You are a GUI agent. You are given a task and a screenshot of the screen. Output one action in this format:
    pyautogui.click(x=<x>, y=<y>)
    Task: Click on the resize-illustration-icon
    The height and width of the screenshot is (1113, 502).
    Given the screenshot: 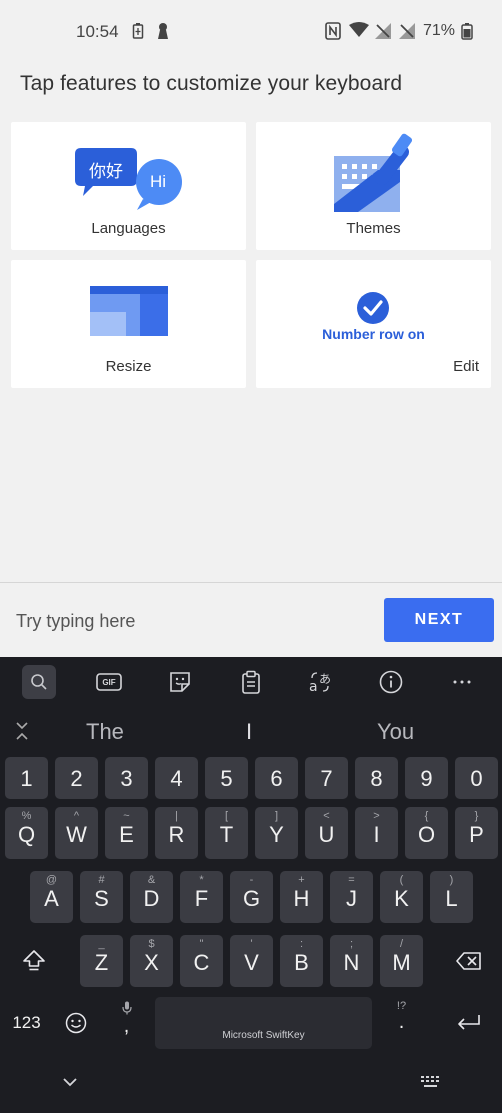 What is the action you would take?
    pyautogui.click(x=129, y=314)
    